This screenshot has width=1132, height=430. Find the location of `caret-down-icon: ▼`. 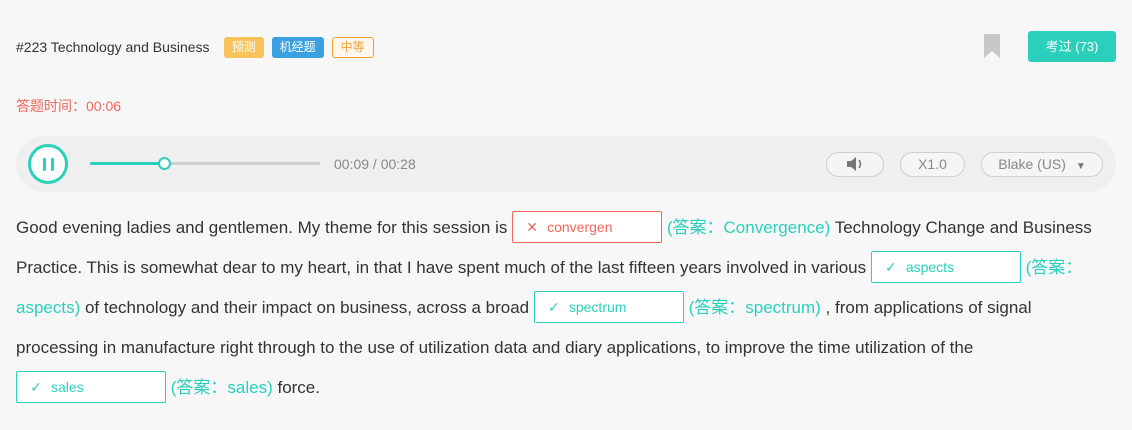

caret-down-icon: ▼ is located at coordinates (1080, 166).